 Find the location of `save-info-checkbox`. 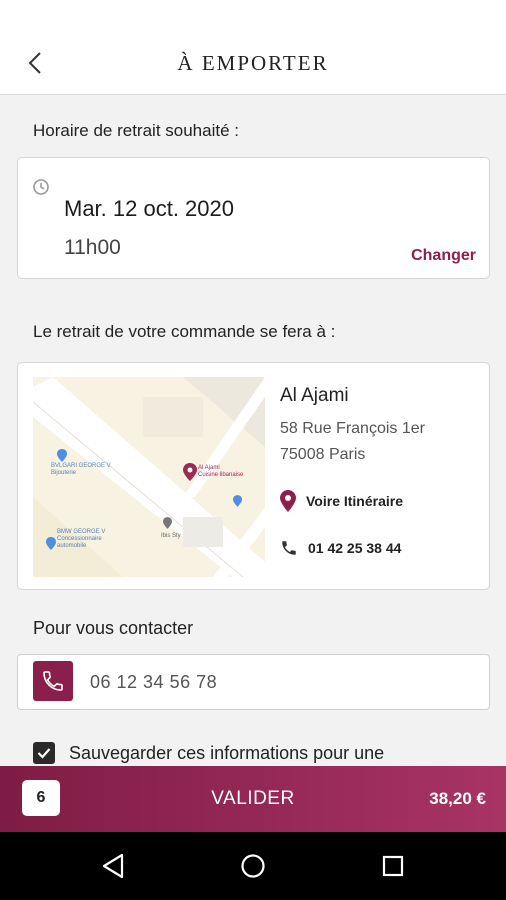

save-info-checkbox is located at coordinates (44, 753).